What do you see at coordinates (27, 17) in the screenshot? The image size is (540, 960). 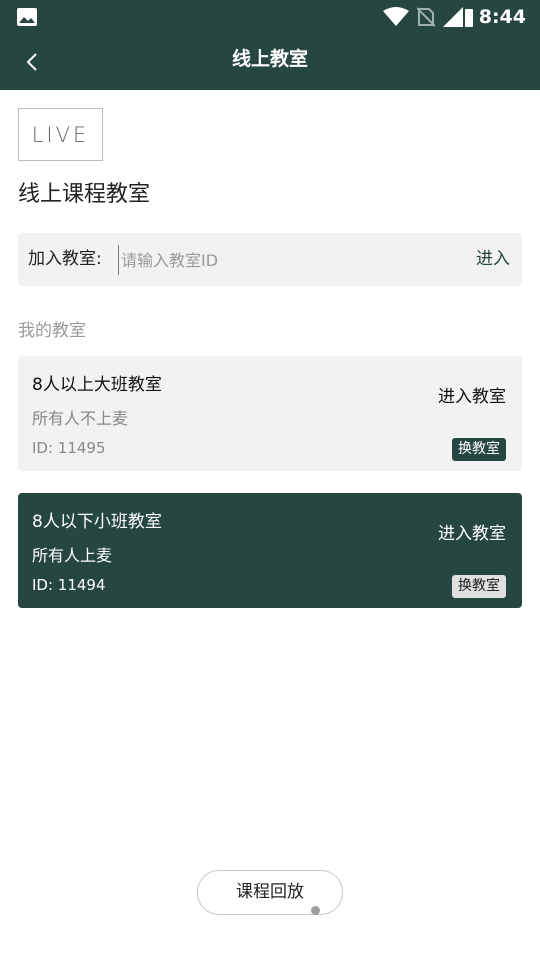 I see `gallery-icon` at bounding box center [27, 17].